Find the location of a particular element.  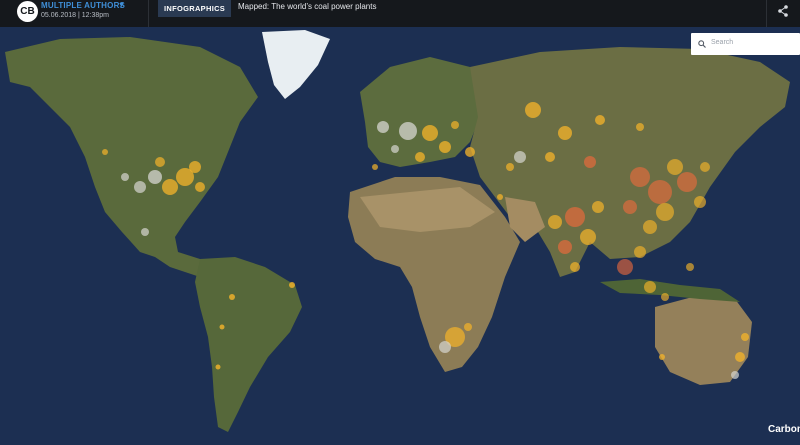

search-icon is located at coordinates (702, 44).